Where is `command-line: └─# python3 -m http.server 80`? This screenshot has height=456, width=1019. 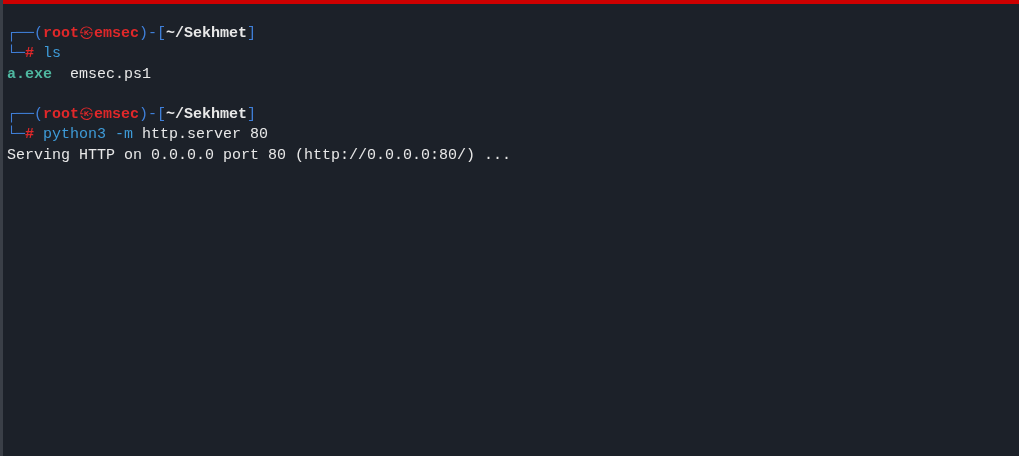 command-line: └─# python3 -m http.server 80 is located at coordinates (138, 135).